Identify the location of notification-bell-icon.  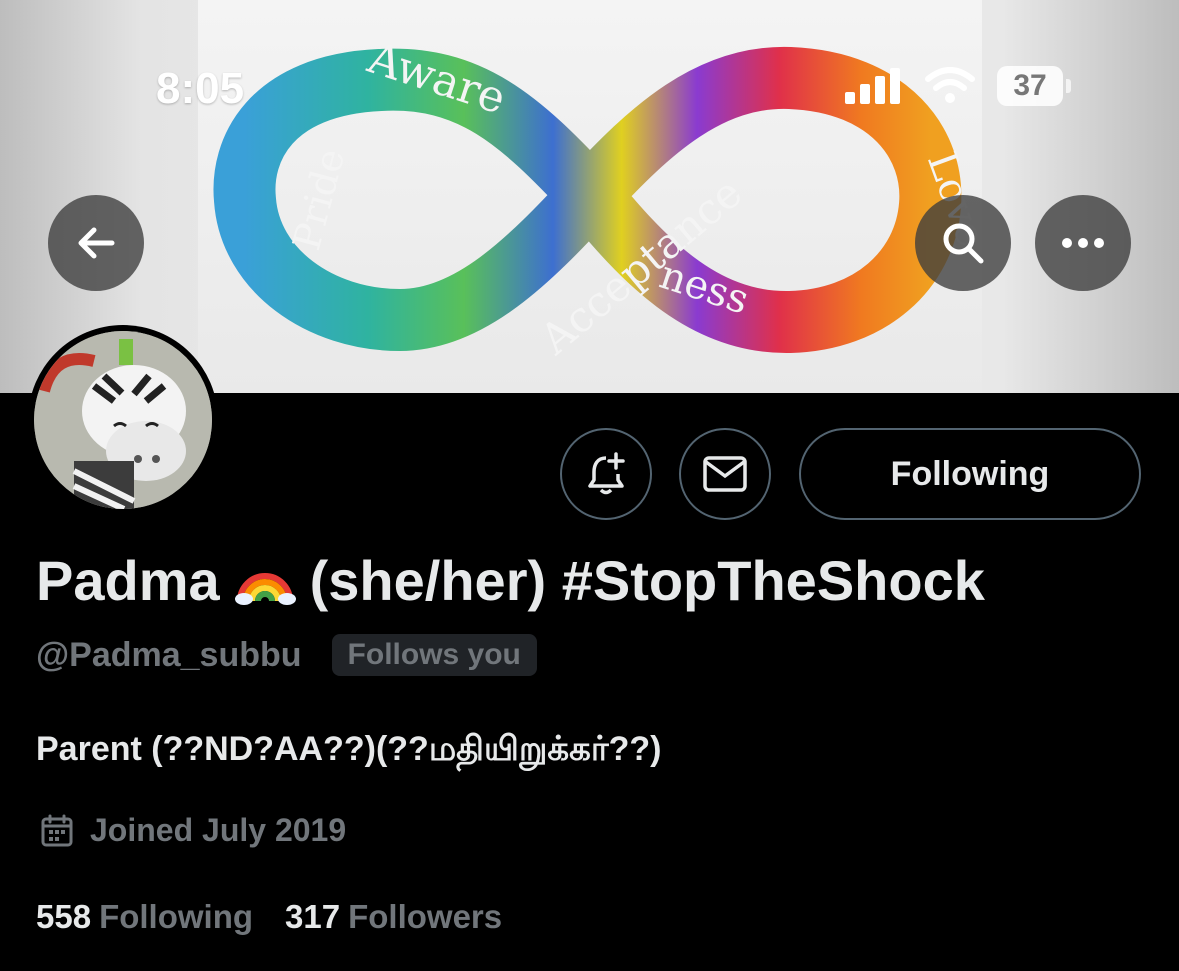
(606, 473).